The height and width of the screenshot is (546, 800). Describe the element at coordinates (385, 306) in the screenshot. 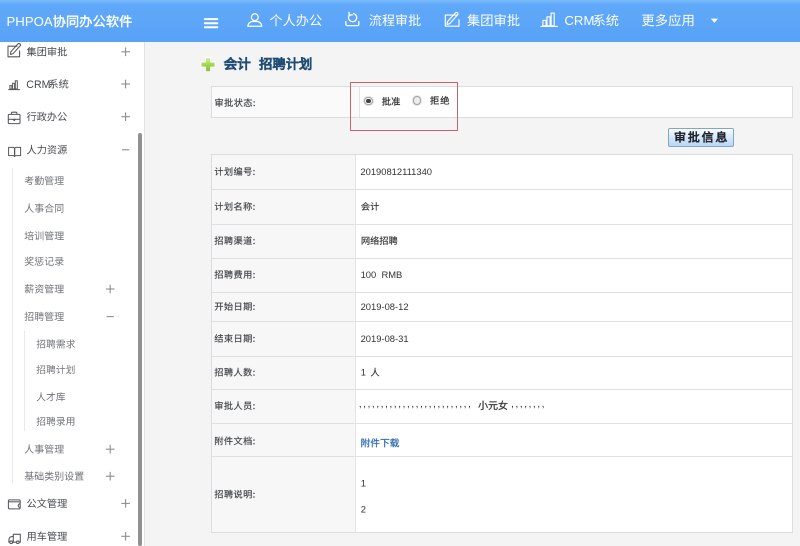

I see `svg-text: 2019-08-12` at that location.